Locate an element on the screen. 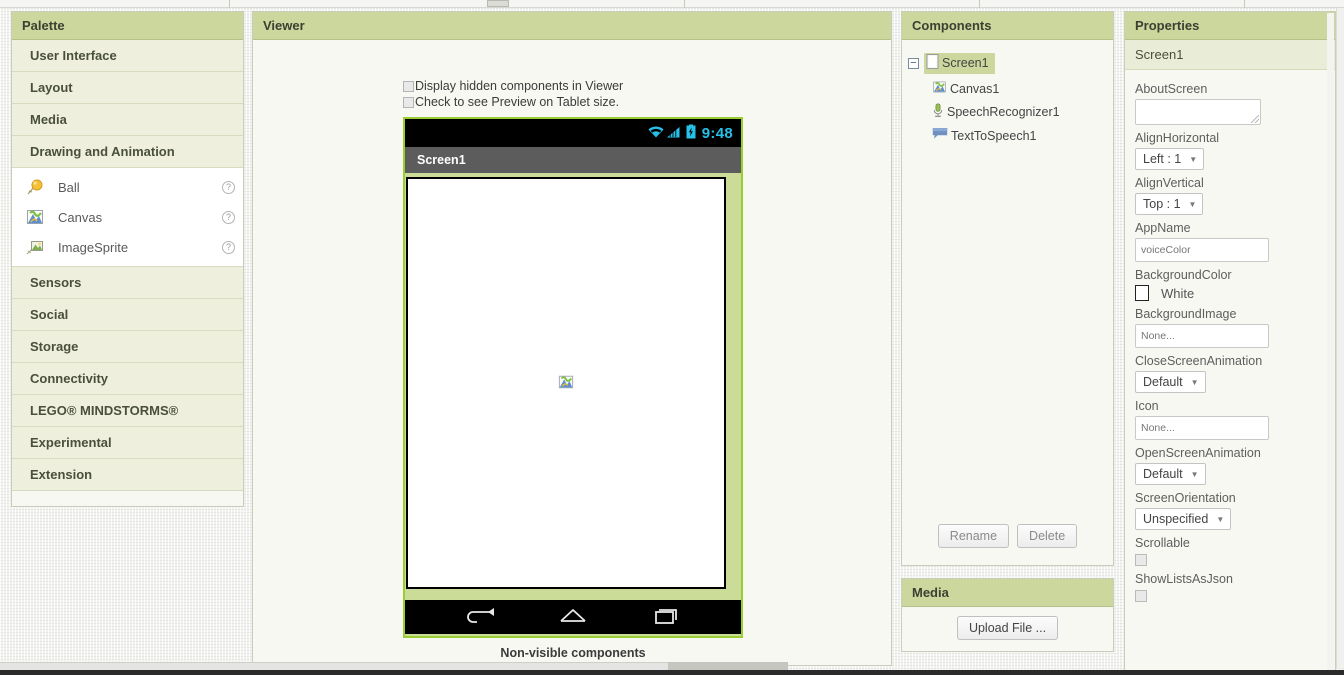  screen-icon is located at coordinates (932, 63).